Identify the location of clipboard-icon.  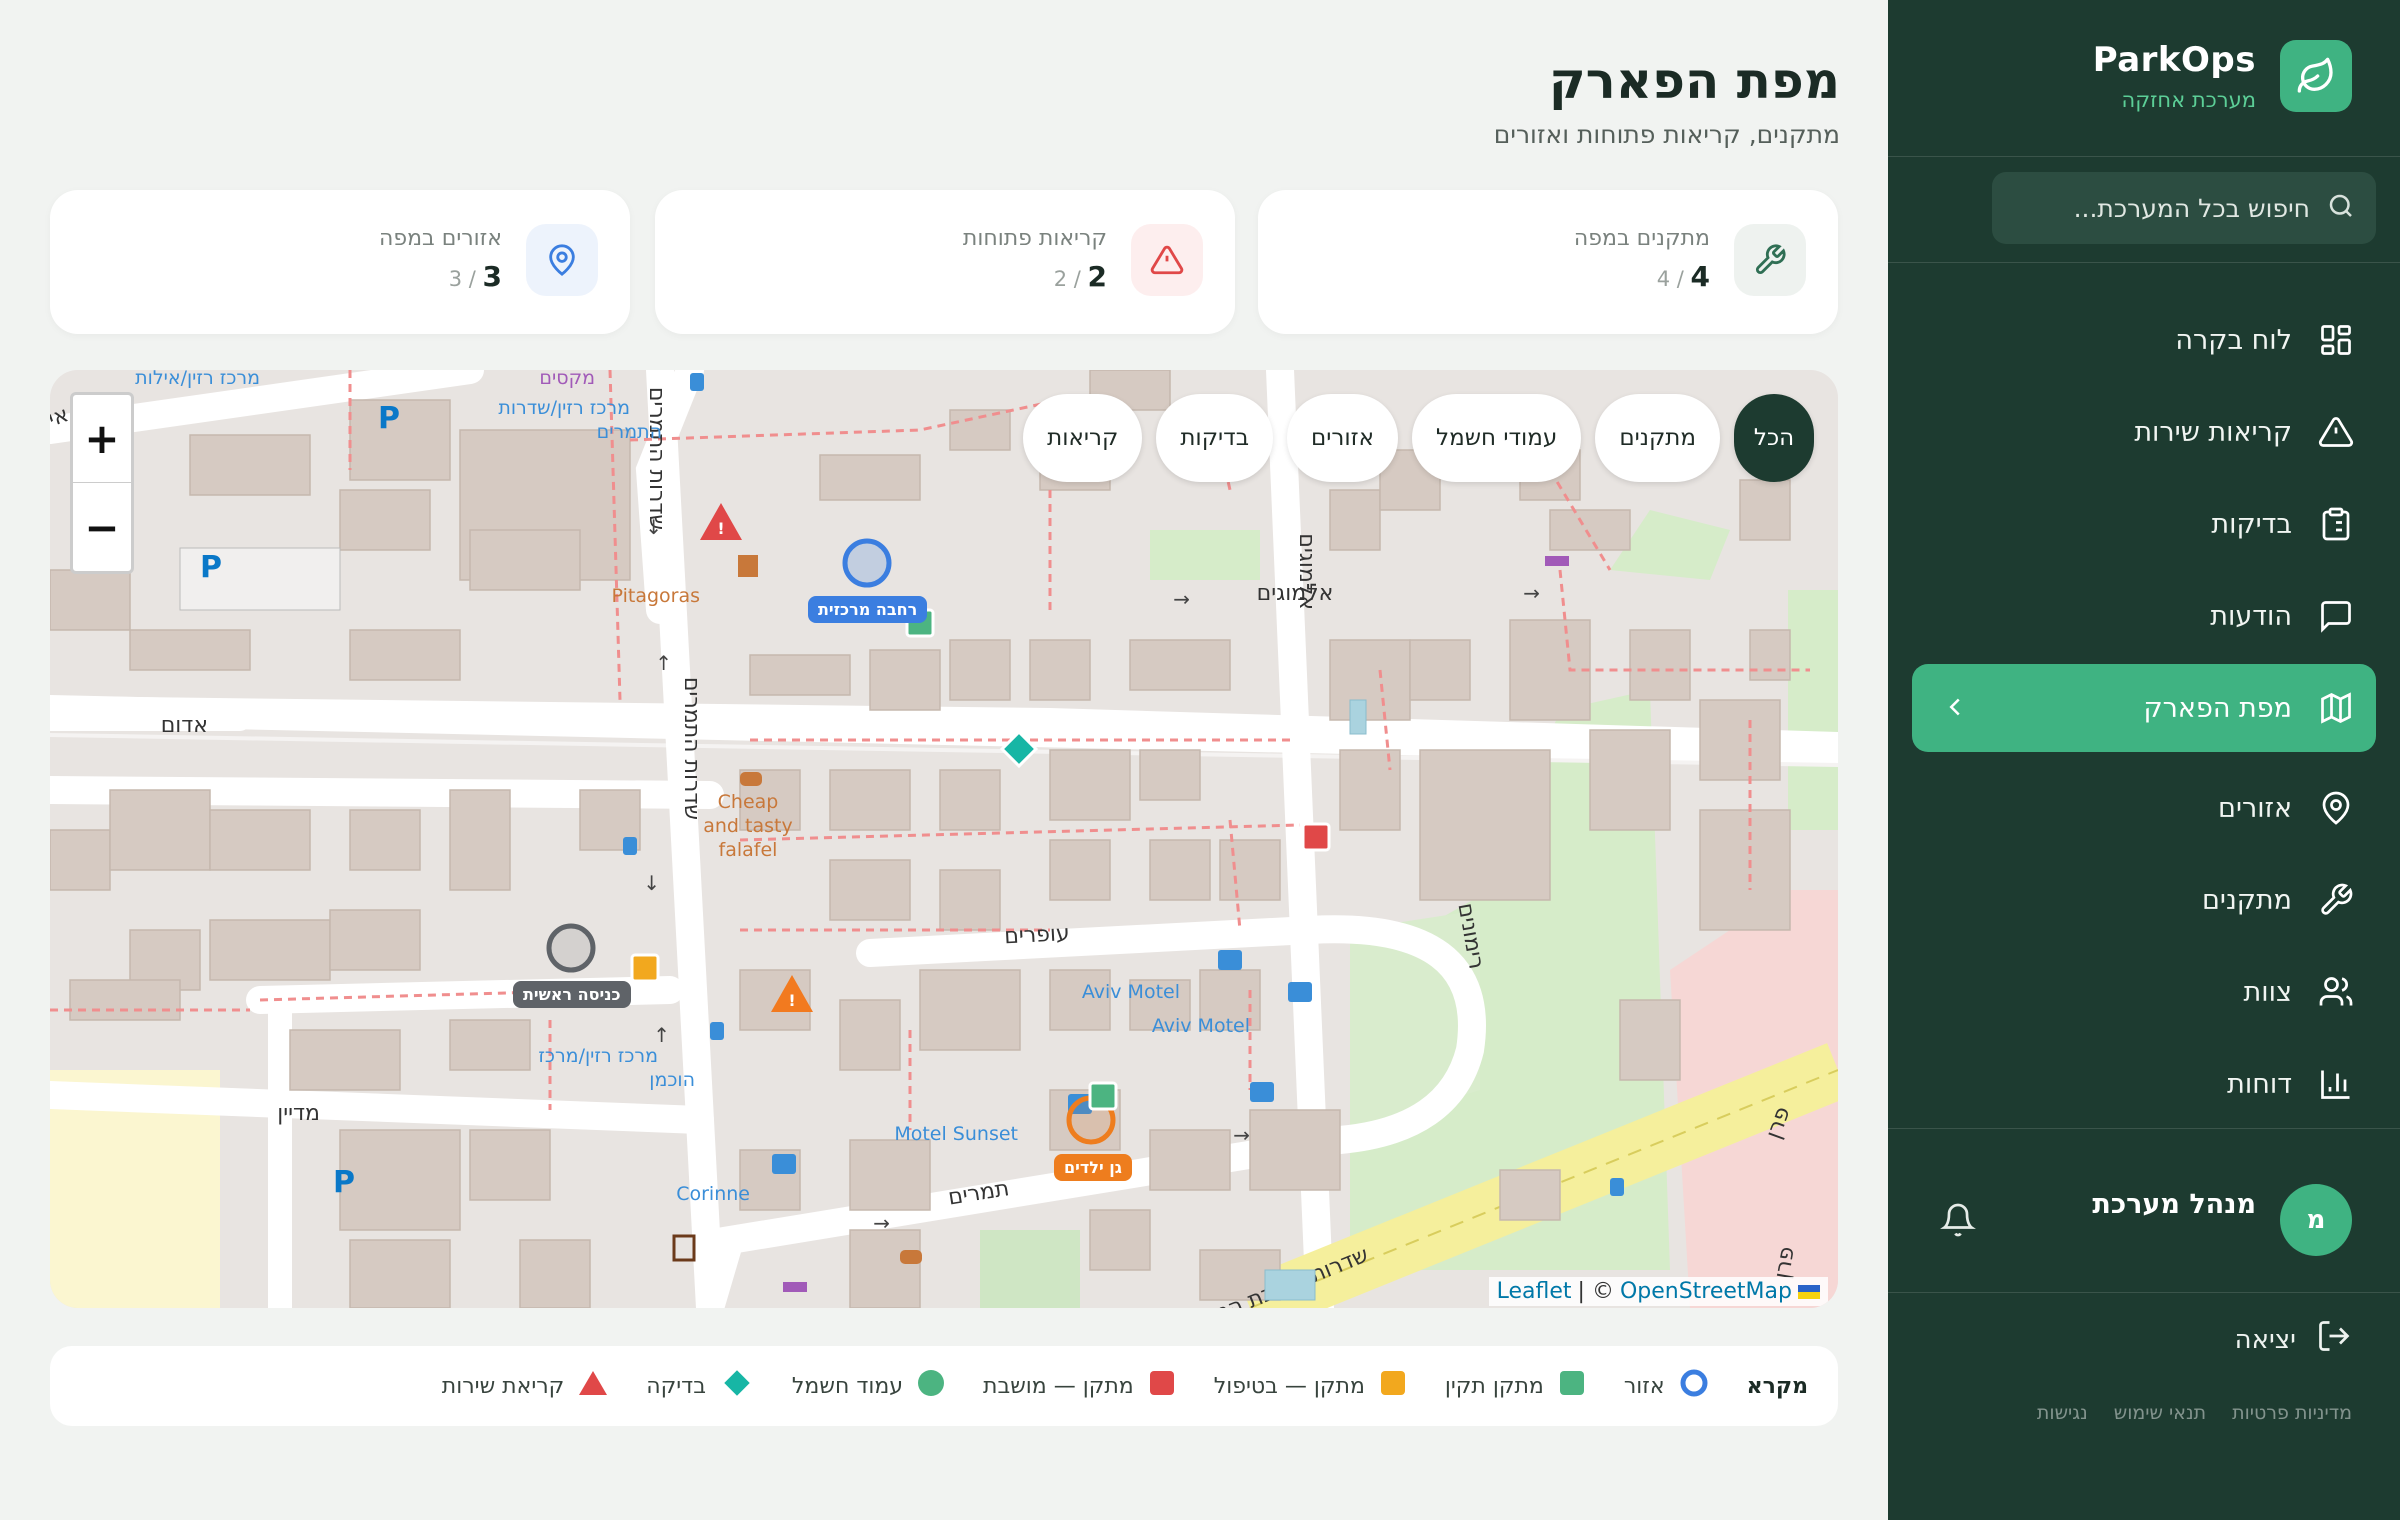
(2336, 524).